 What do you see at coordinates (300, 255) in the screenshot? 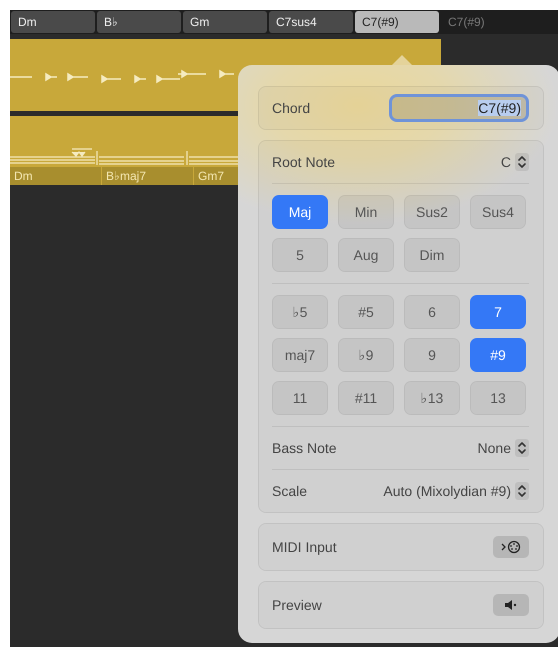
I see `chord-quality-button: 5` at bounding box center [300, 255].